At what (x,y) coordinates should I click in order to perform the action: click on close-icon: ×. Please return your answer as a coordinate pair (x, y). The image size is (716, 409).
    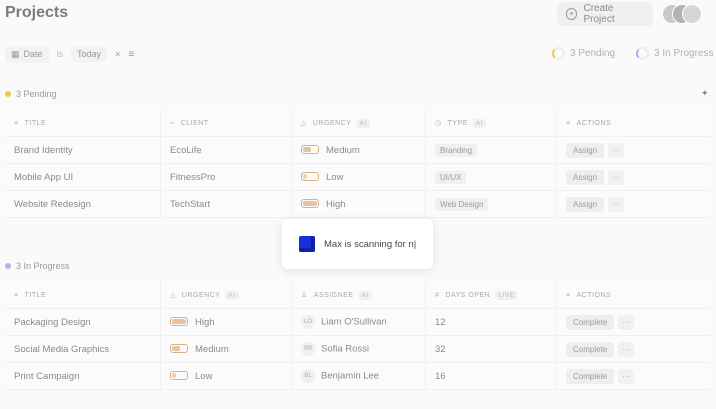
    Looking at the image, I should click on (117, 54).